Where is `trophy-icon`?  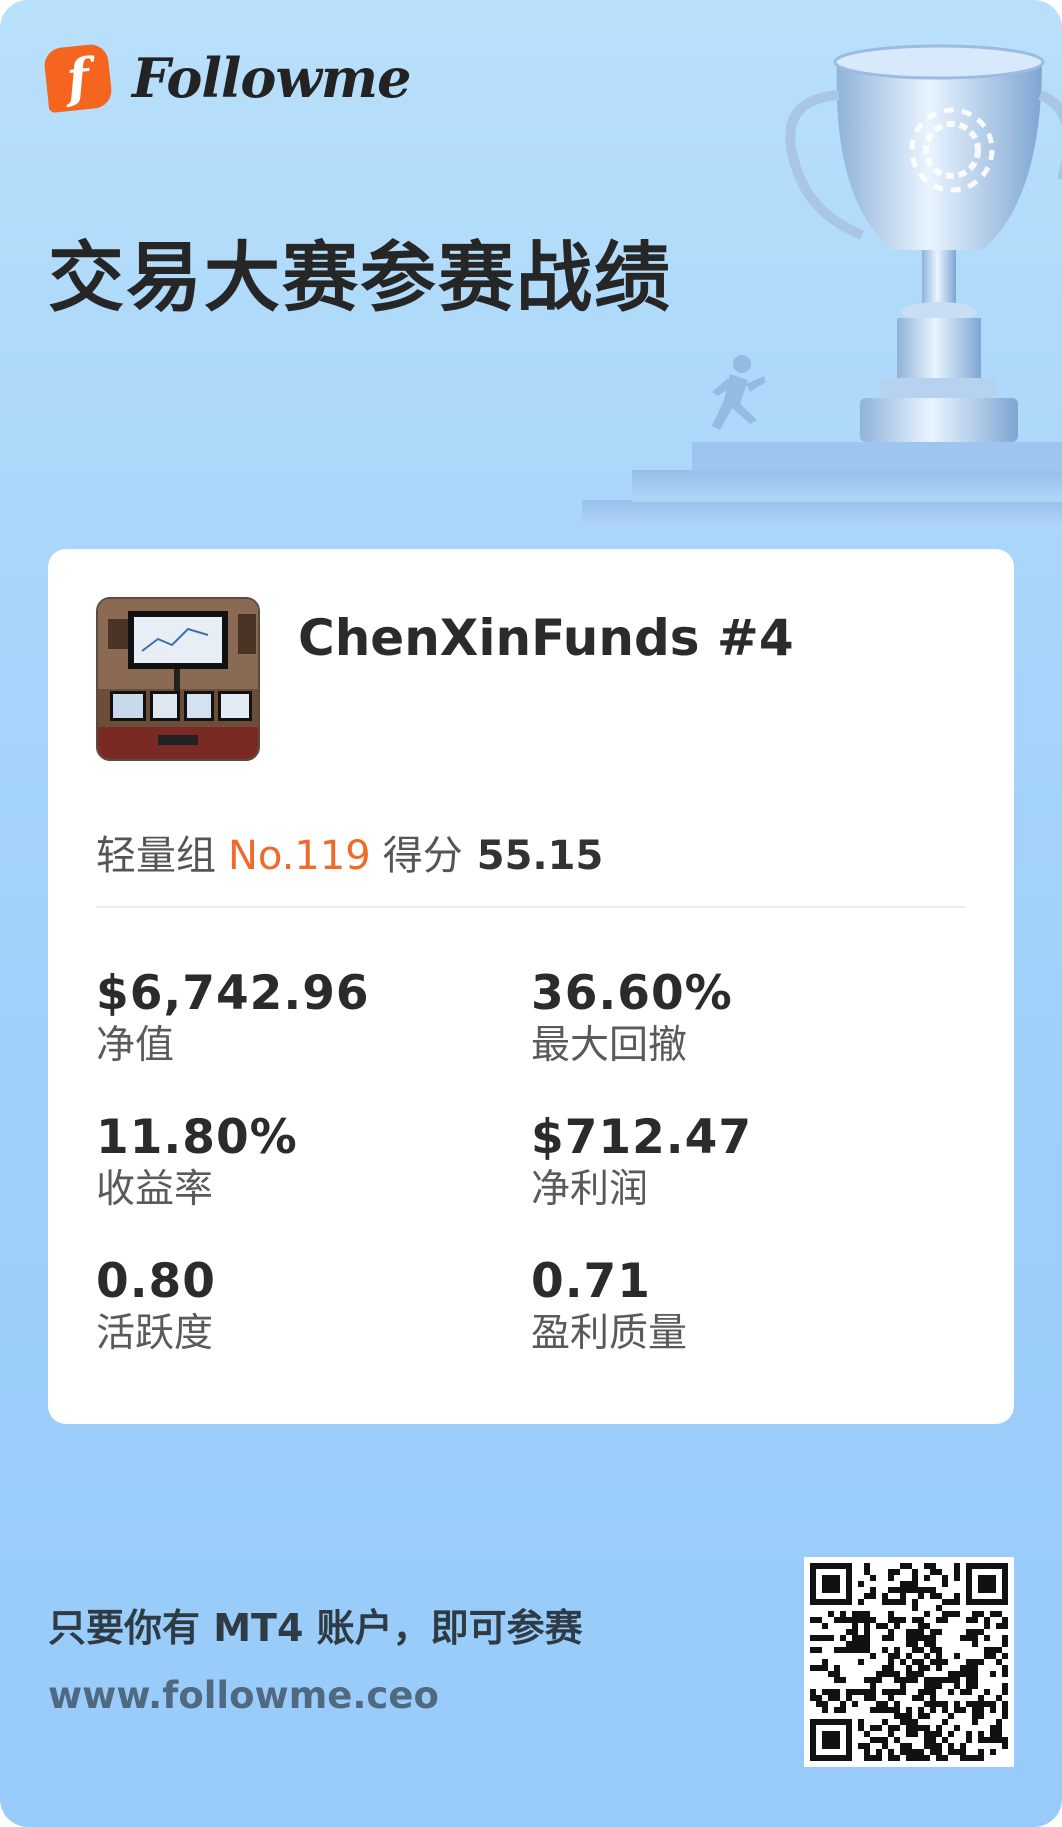 trophy-icon is located at coordinates (923, 243).